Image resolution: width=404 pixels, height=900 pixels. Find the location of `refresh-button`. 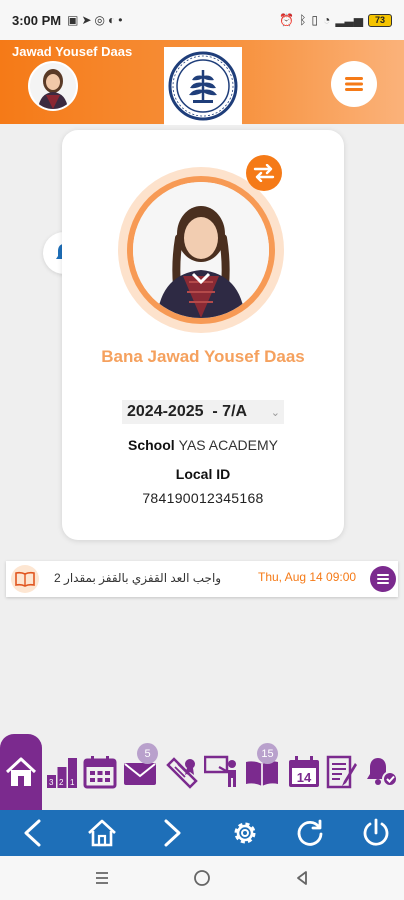

refresh-button is located at coordinates (310, 833).